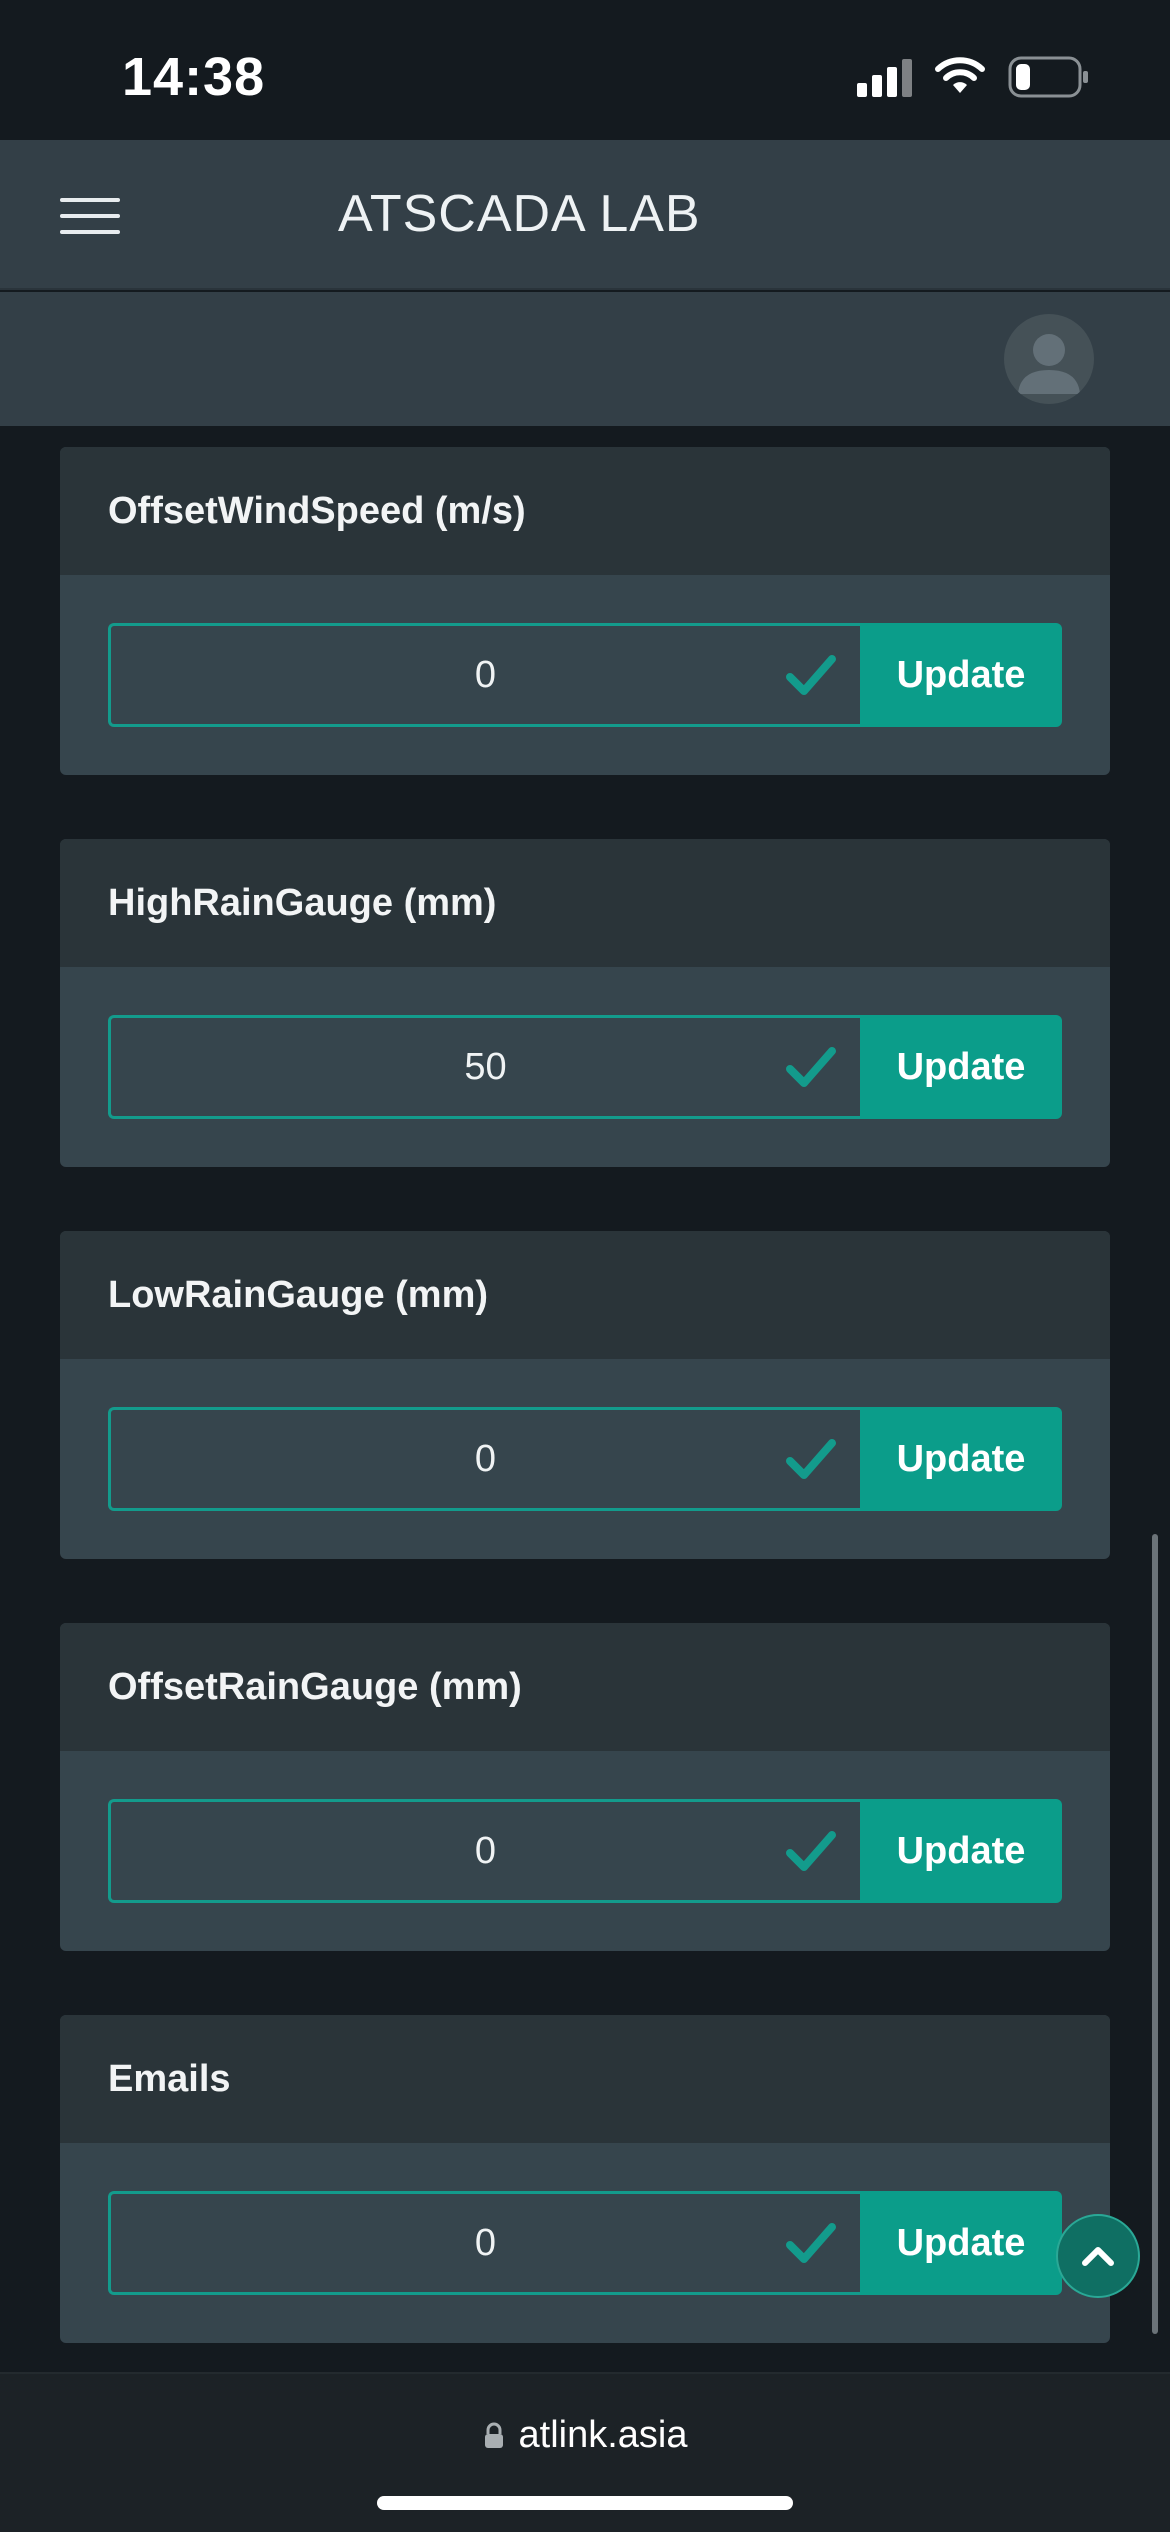  I want to click on status-time: 14:38, so click(194, 77).